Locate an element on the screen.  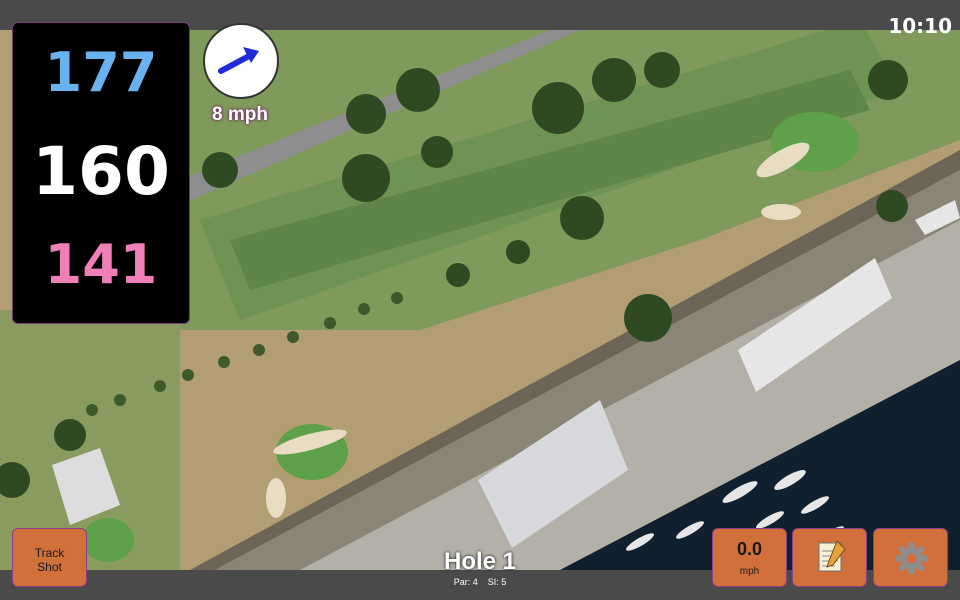
track-shot-label-line2: Shot is located at coordinates (49, 567).